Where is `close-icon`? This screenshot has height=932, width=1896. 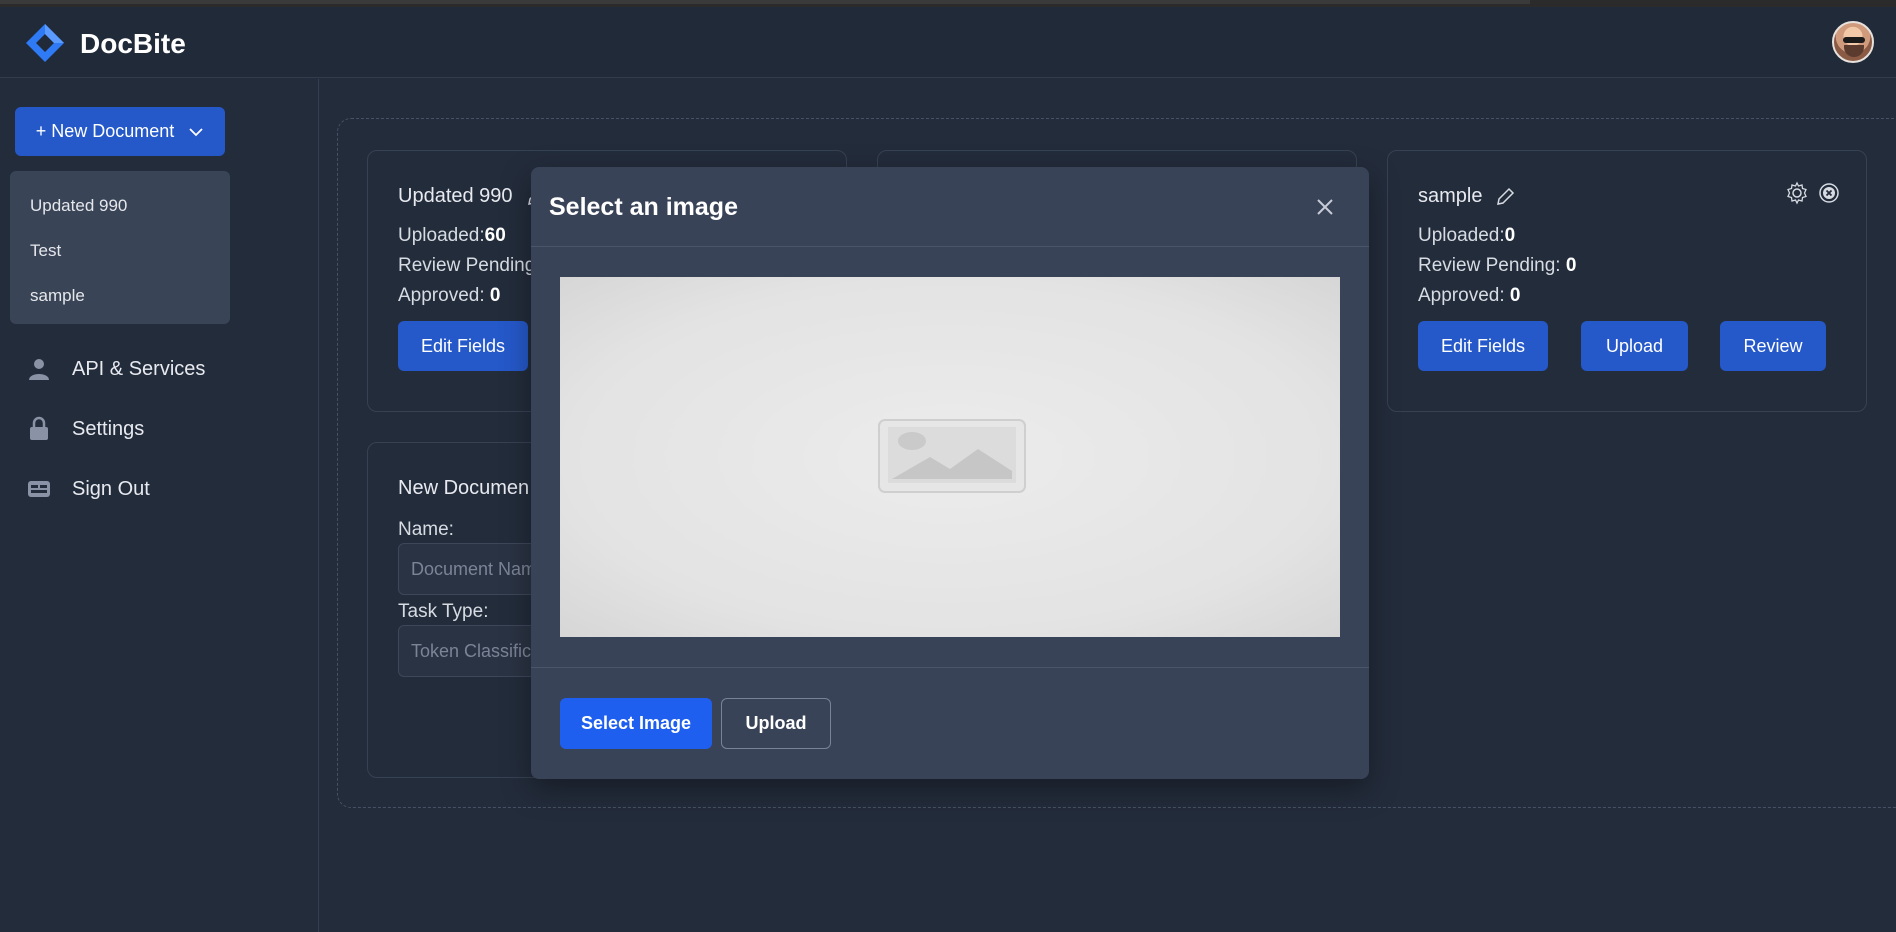 close-icon is located at coordinates (1325, 207).